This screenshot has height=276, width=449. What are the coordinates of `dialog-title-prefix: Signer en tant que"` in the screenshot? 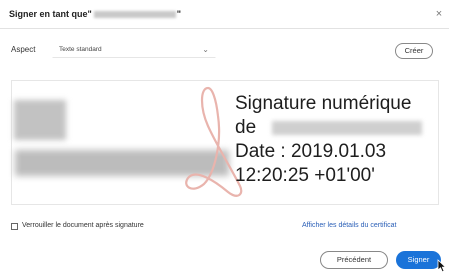 It's located at (50, 14).